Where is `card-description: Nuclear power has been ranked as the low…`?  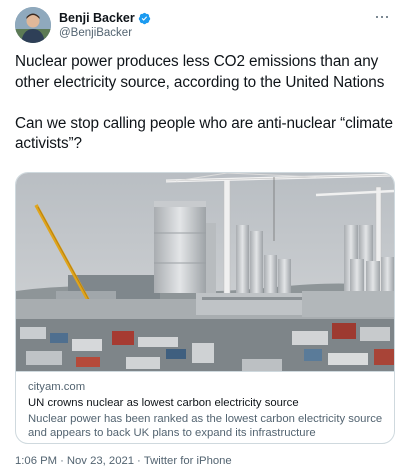 card-description: Nuclear power has been ranked as the low… is located at coordinates (205, 426).